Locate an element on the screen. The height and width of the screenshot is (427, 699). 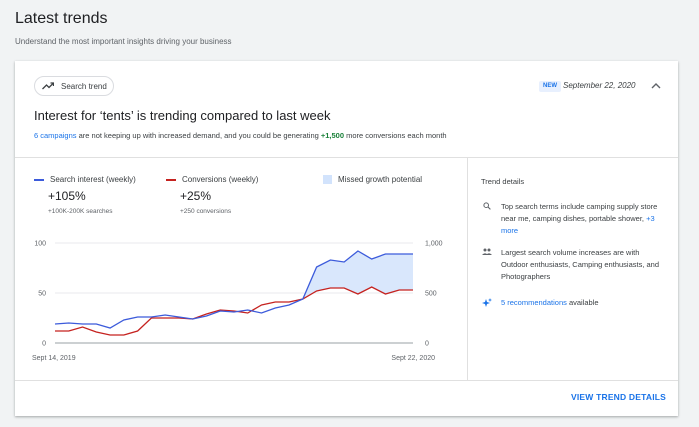
search-icon is located at coordinates (487, 219).